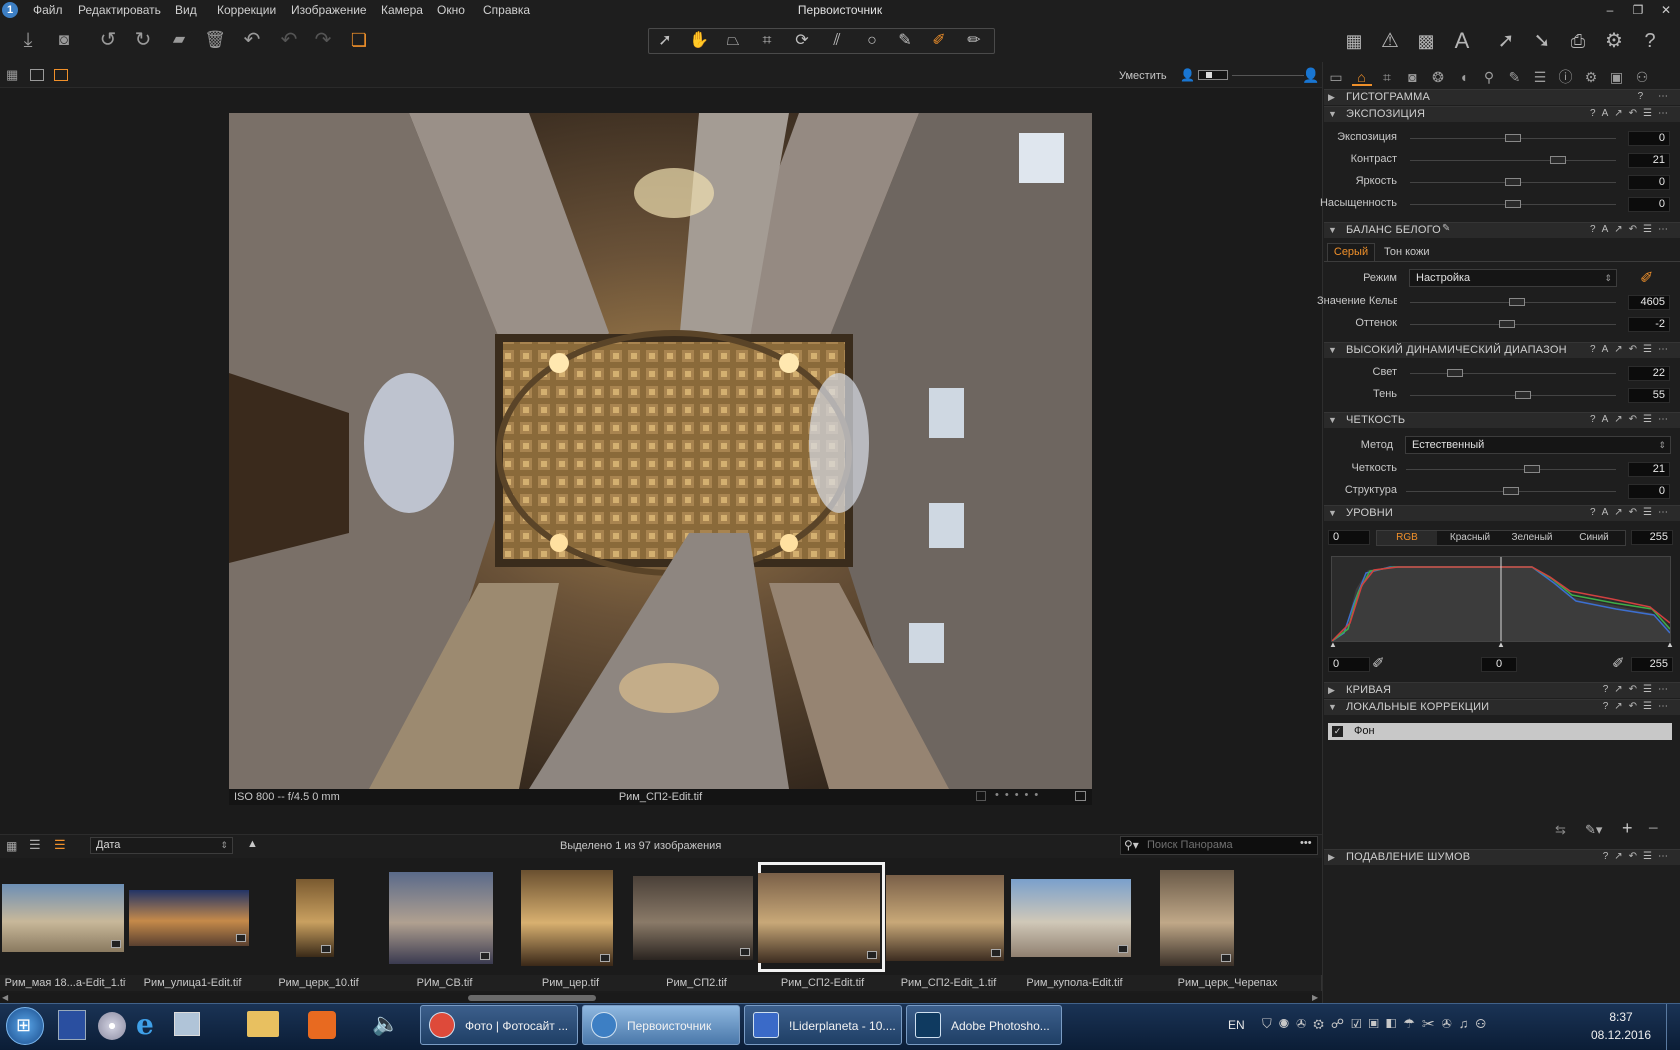 Image resolution: width=1680 pixels, height=1050 pixels. What do you see at coordinates (35, 844) in the screenshot?
I see `browser-list-icon: ☰` at bounding box center [35, 844].